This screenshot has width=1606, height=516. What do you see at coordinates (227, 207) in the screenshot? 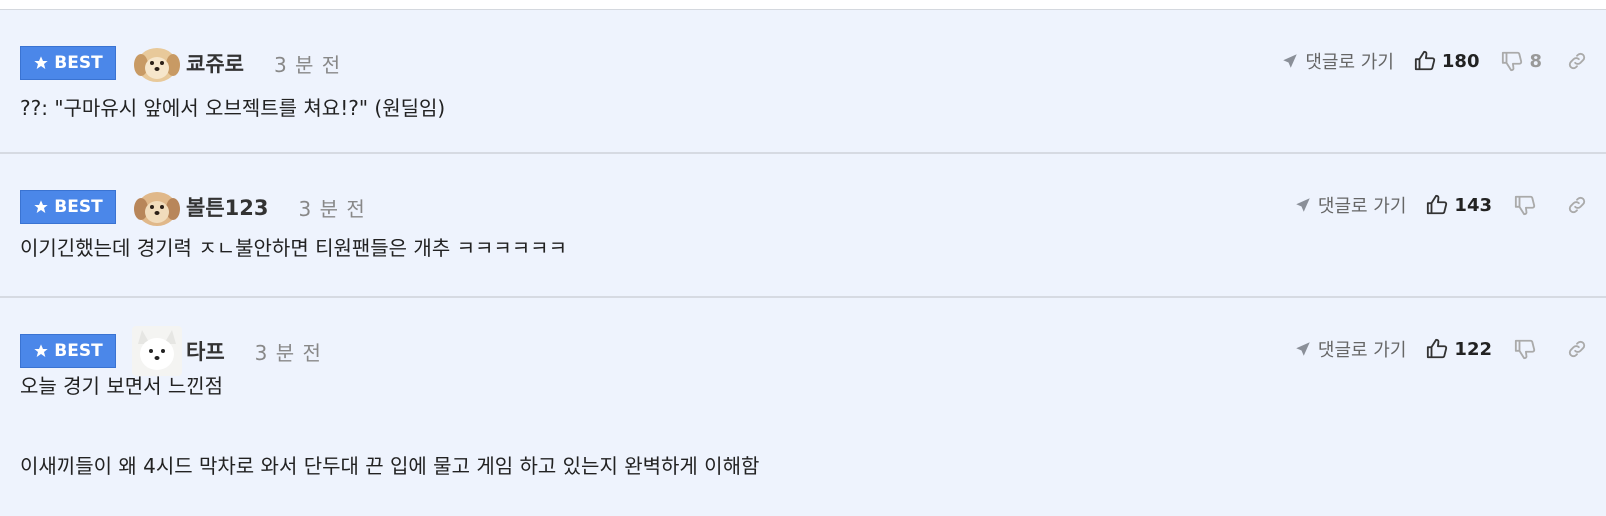
I see `comment-author: 볼튼123` at bounding box center [227, 207].